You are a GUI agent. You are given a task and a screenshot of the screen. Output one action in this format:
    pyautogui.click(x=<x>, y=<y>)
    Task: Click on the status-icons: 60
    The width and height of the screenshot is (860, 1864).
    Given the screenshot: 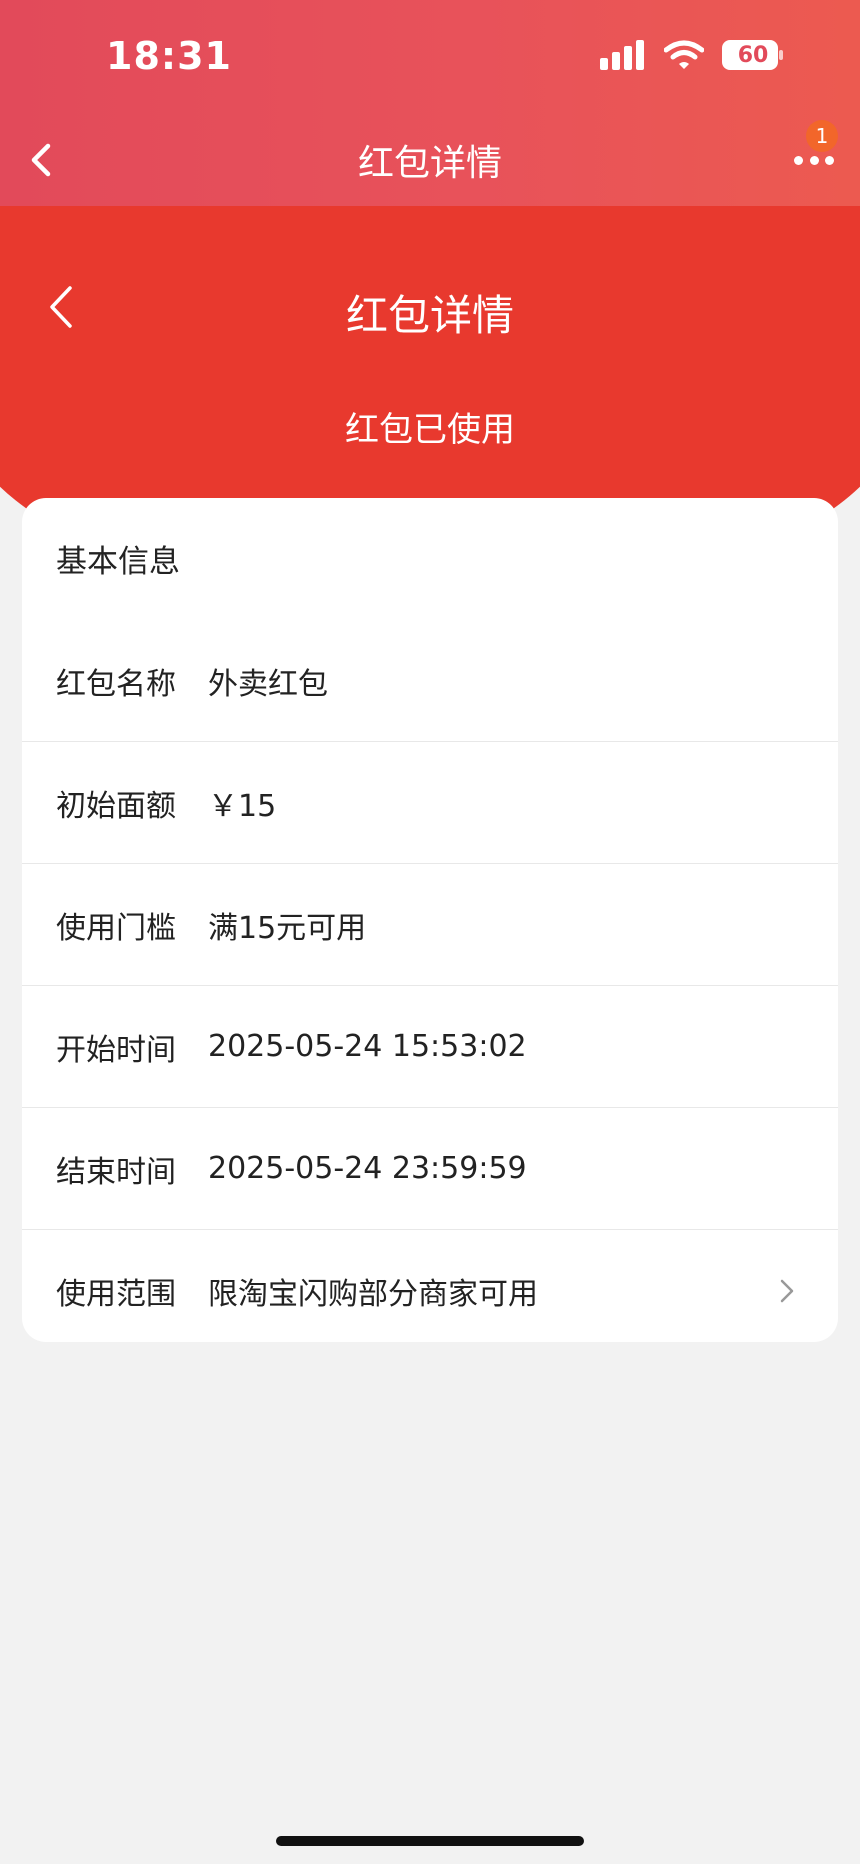 What is the action you would take?
    pyautogui.click(x=692, y=55)
    